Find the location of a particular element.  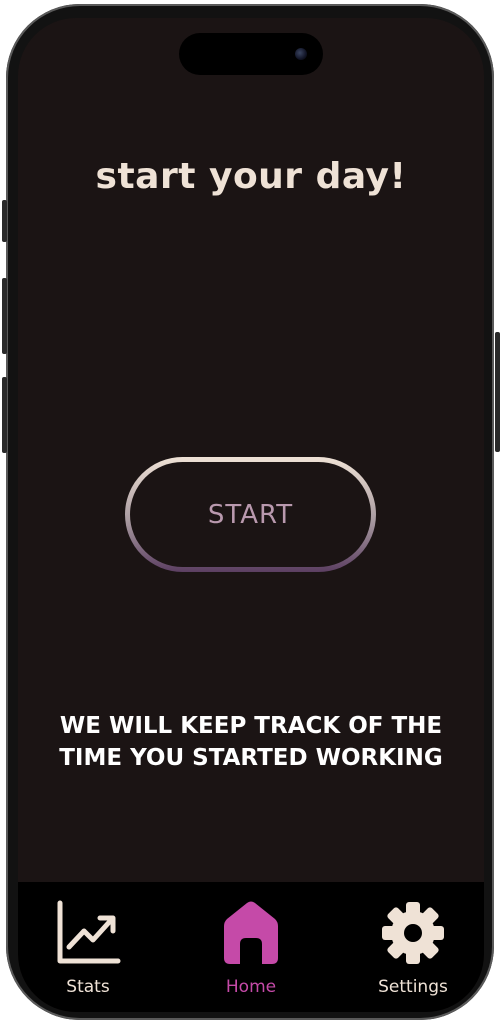

tab-stats: Stats is located at coordinates (88, 947).